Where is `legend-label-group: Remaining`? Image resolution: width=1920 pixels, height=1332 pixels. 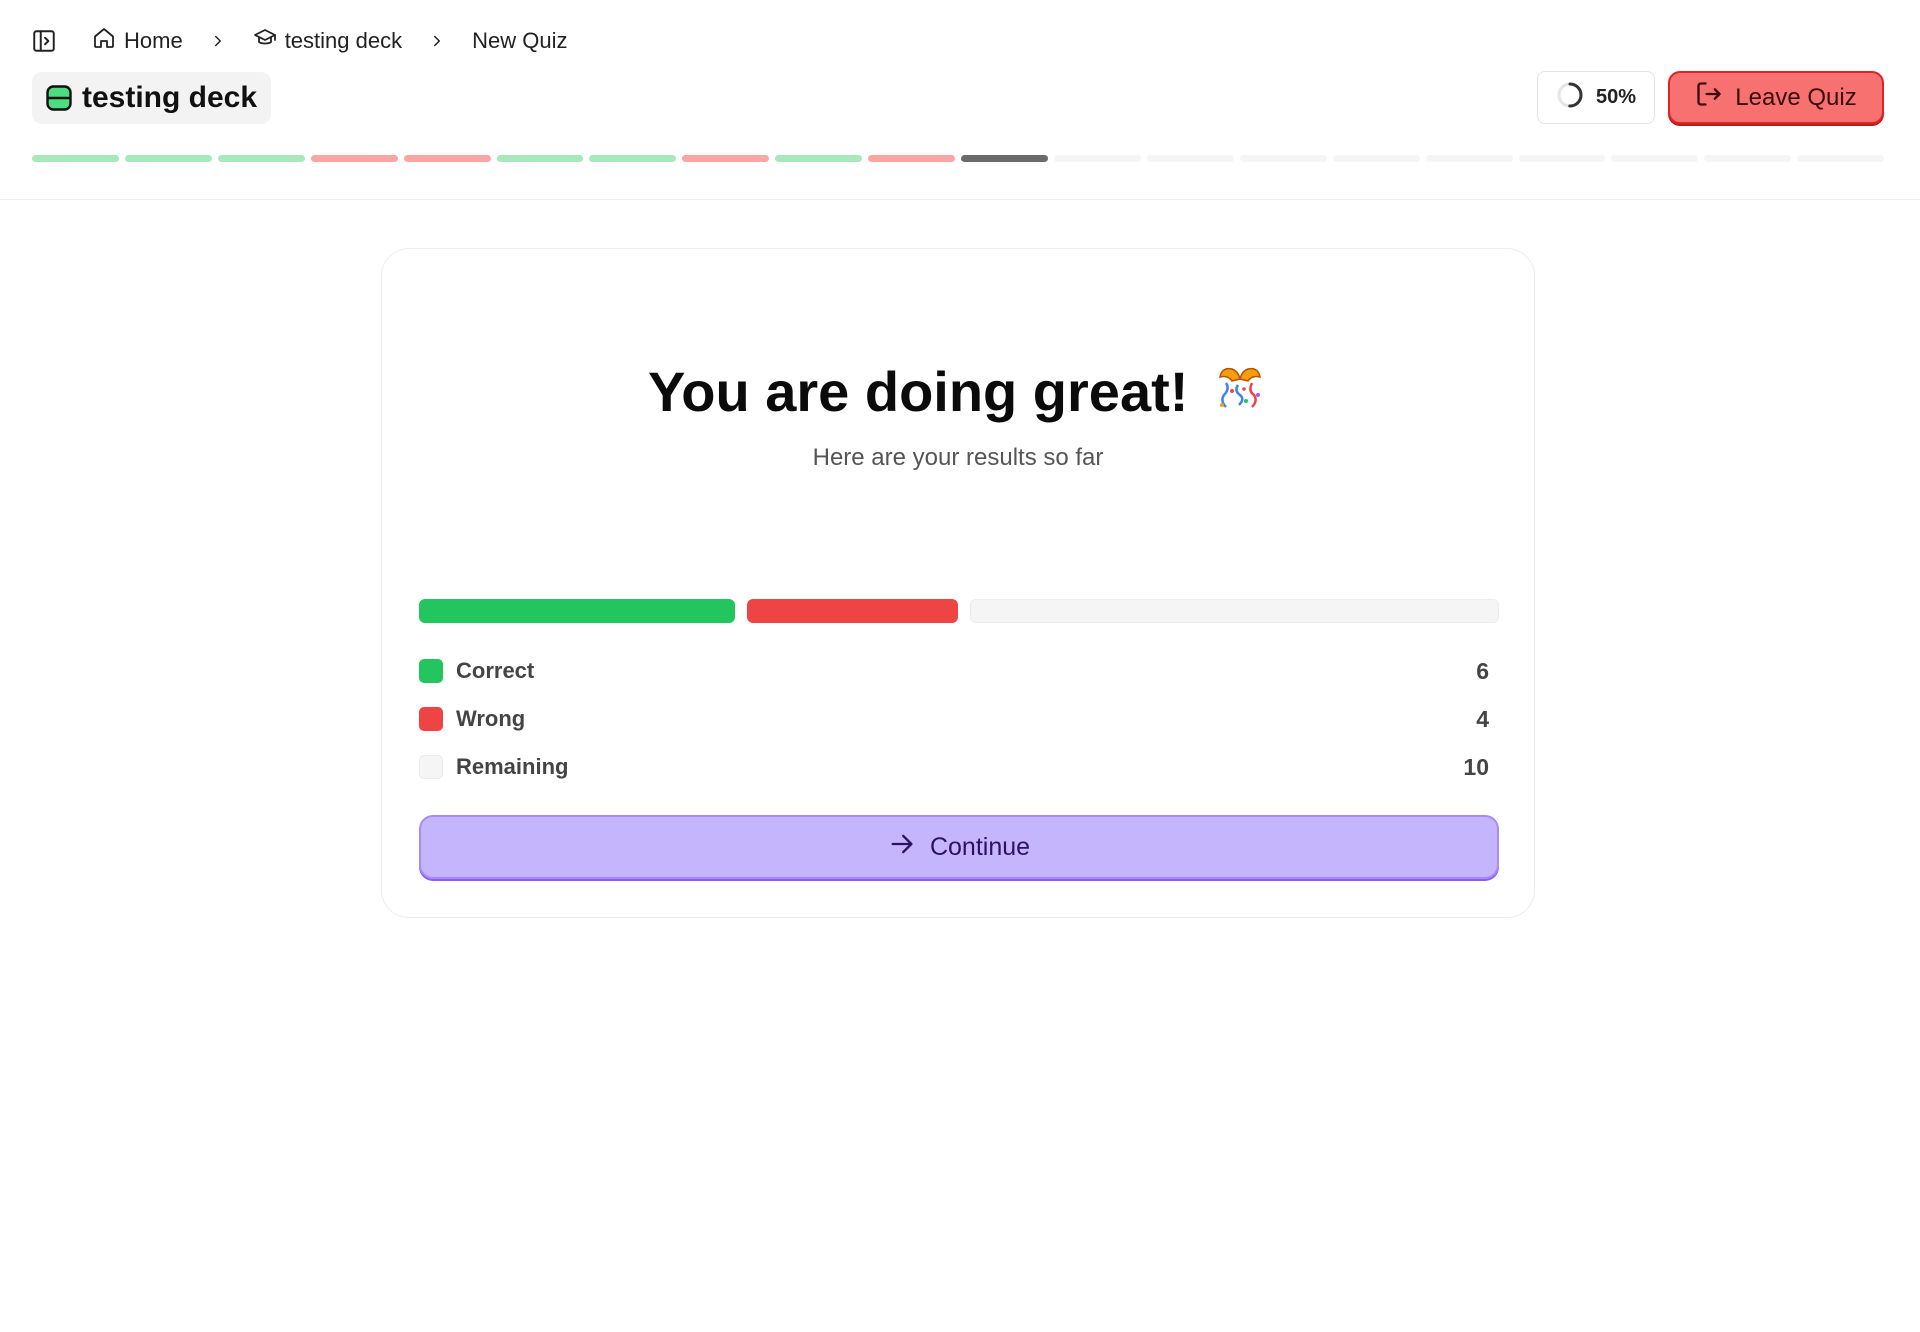 legend-label-group: Remaining is located at coordinates (493, 767).